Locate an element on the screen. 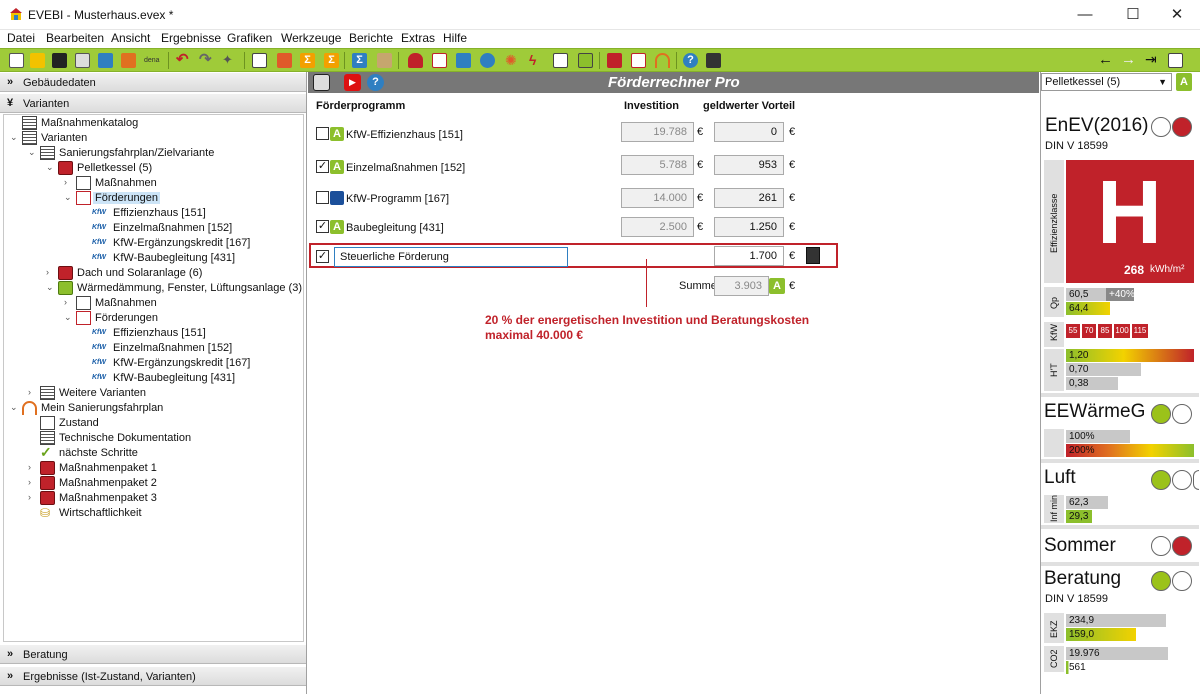 The width and height of the screenshot is (1200, 694). undo-icon: ↶ is located at coordinates (183, 60).